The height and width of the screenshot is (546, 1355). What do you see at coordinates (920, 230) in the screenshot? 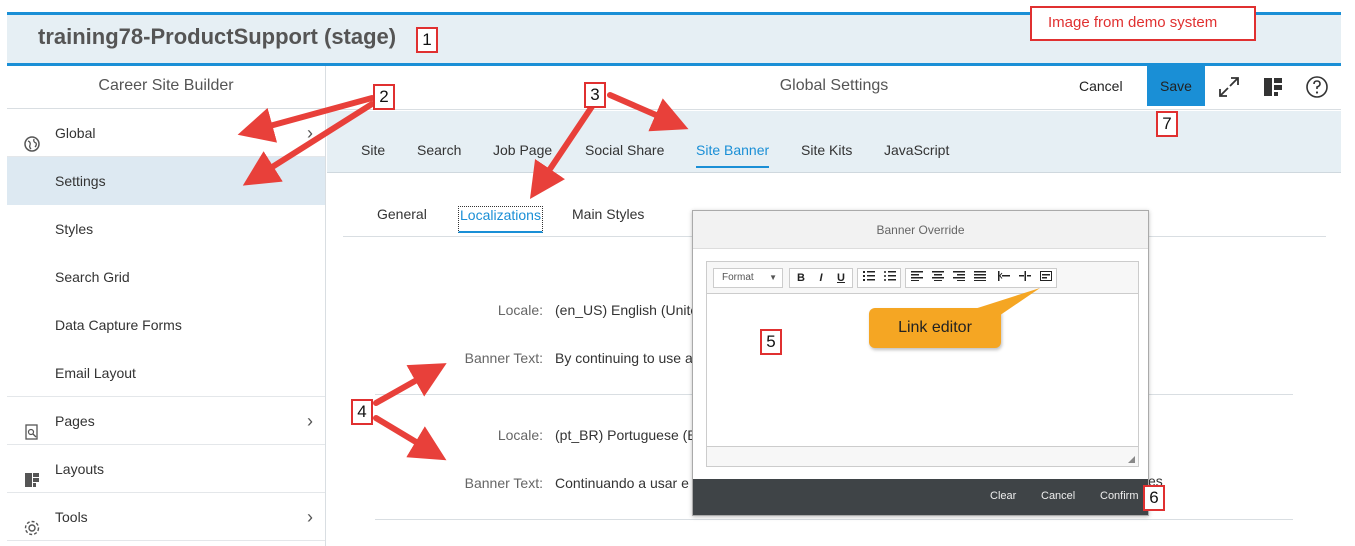
I see `dialog-title: Banner Override` at bounding box center [920, 230].